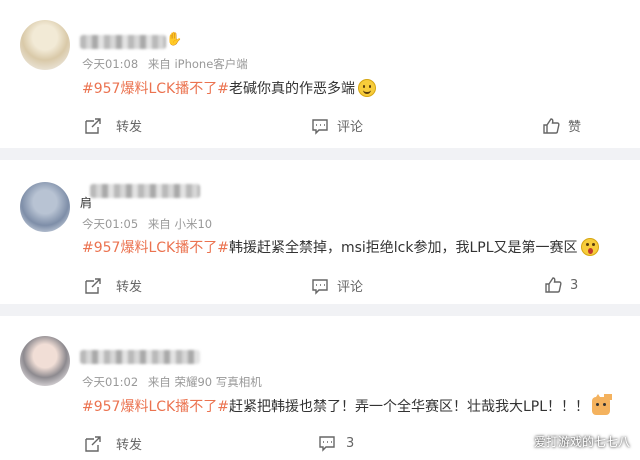 This screenshot has width=640, height=460. What do you see at coordinates (86, 203) in the screenshot?
I see `username-visible-char: 肩` at bounding box center [86, 203].